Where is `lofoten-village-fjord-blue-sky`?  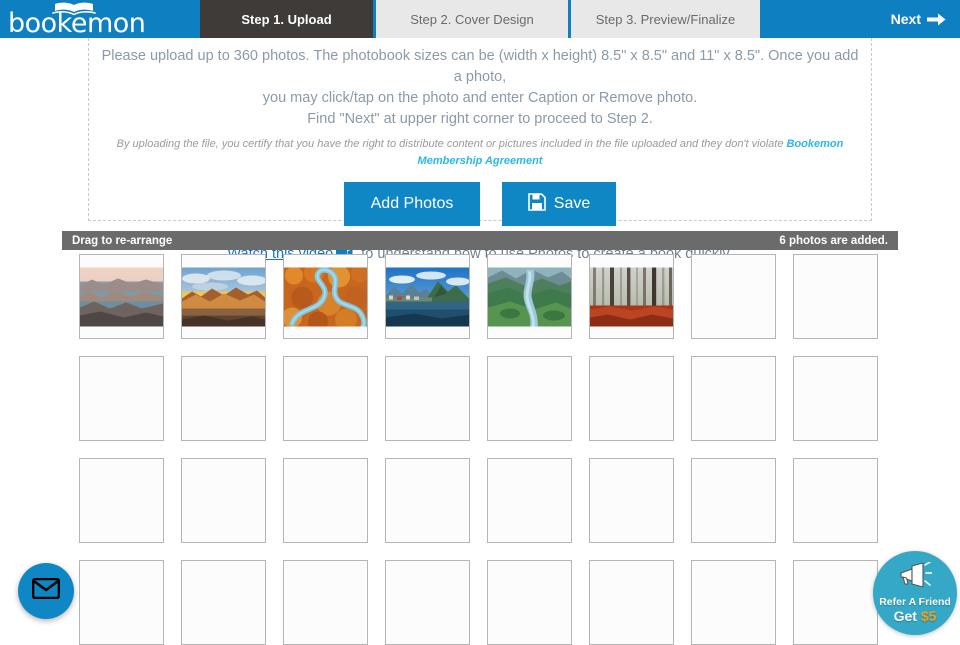
lofoten-village-fjord-blue-sky is located at coordinates (427, 296).